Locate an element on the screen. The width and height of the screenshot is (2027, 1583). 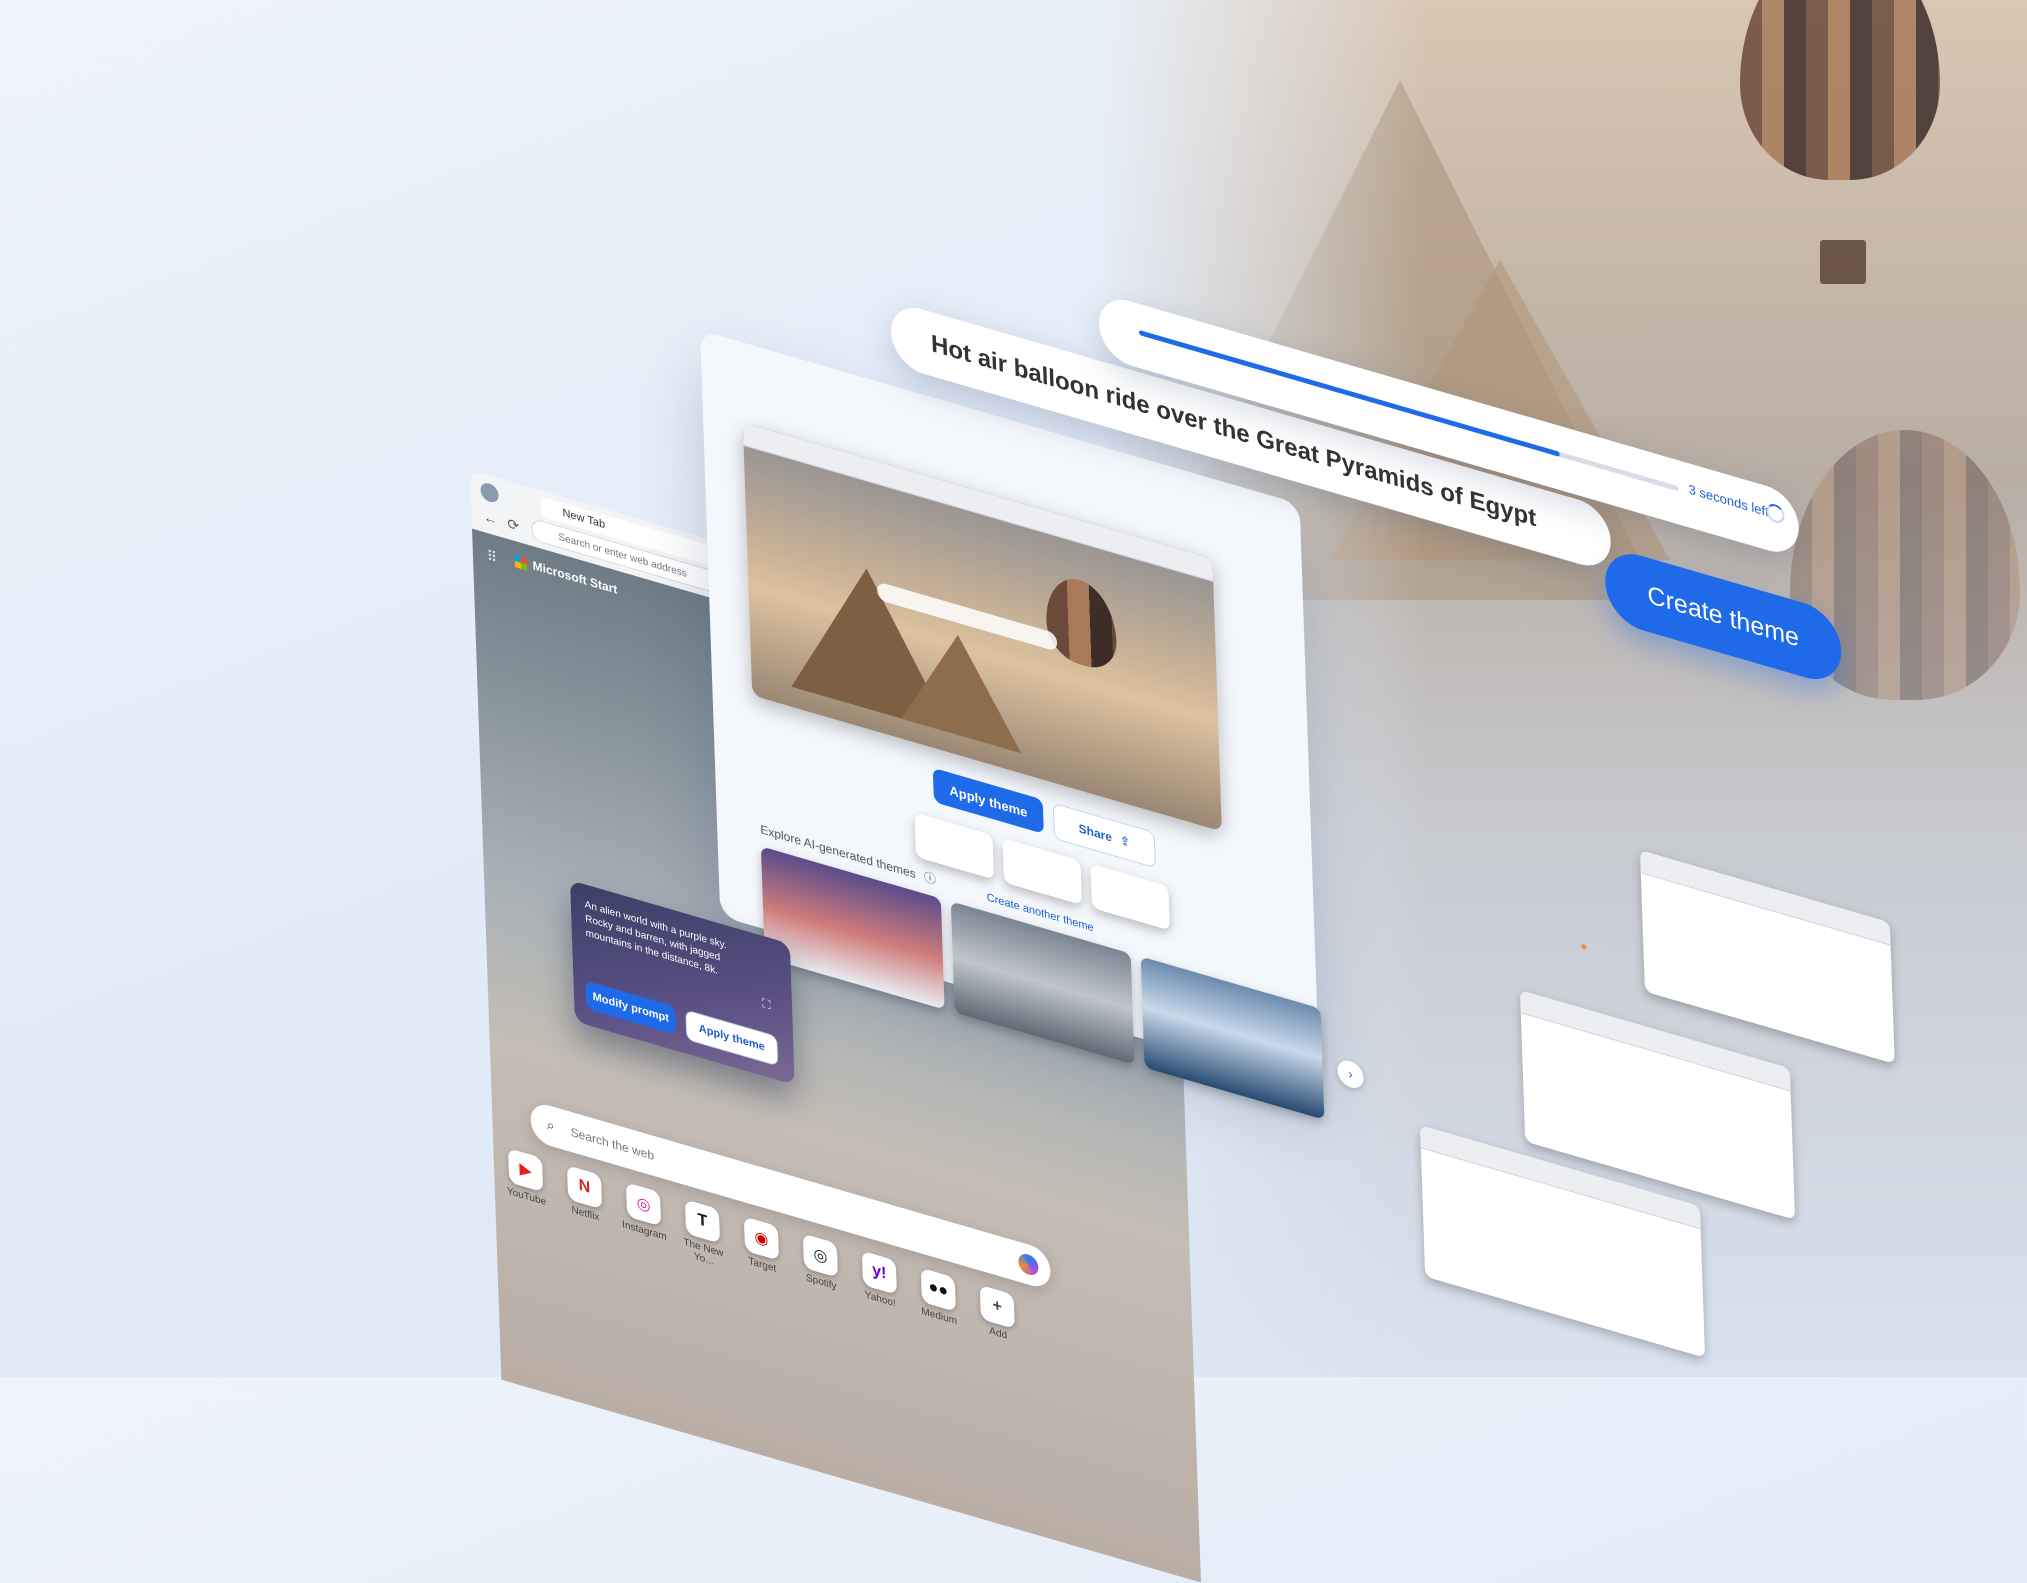
back-icon: ← is located at coordinates (490, 518).